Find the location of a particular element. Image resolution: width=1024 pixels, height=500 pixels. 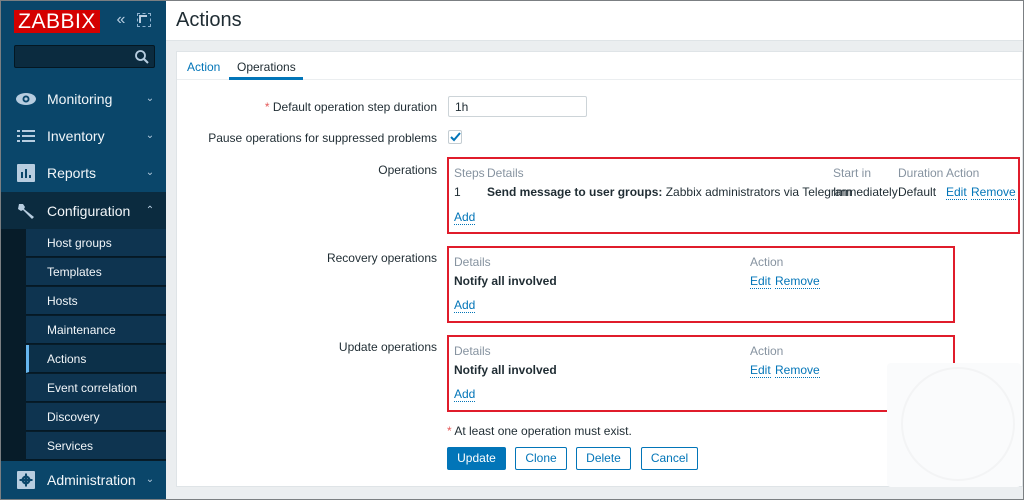

sidebar-search is located at coordinates (84, 56).